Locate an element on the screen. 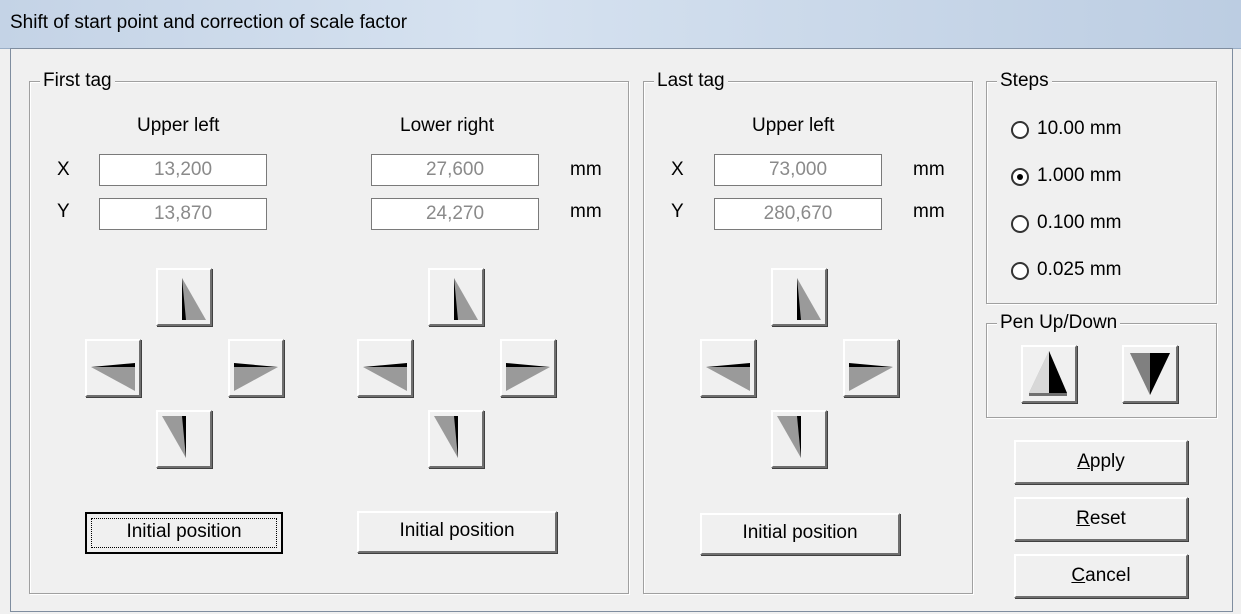 Image resolution: width=1241 pixels, height=614 pixels. last-right-button is located at coordinates (871, 368).